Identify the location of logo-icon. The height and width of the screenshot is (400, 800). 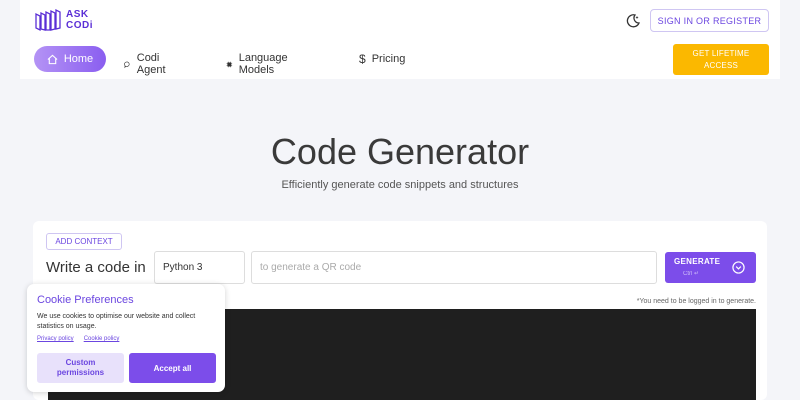
(48, 20).